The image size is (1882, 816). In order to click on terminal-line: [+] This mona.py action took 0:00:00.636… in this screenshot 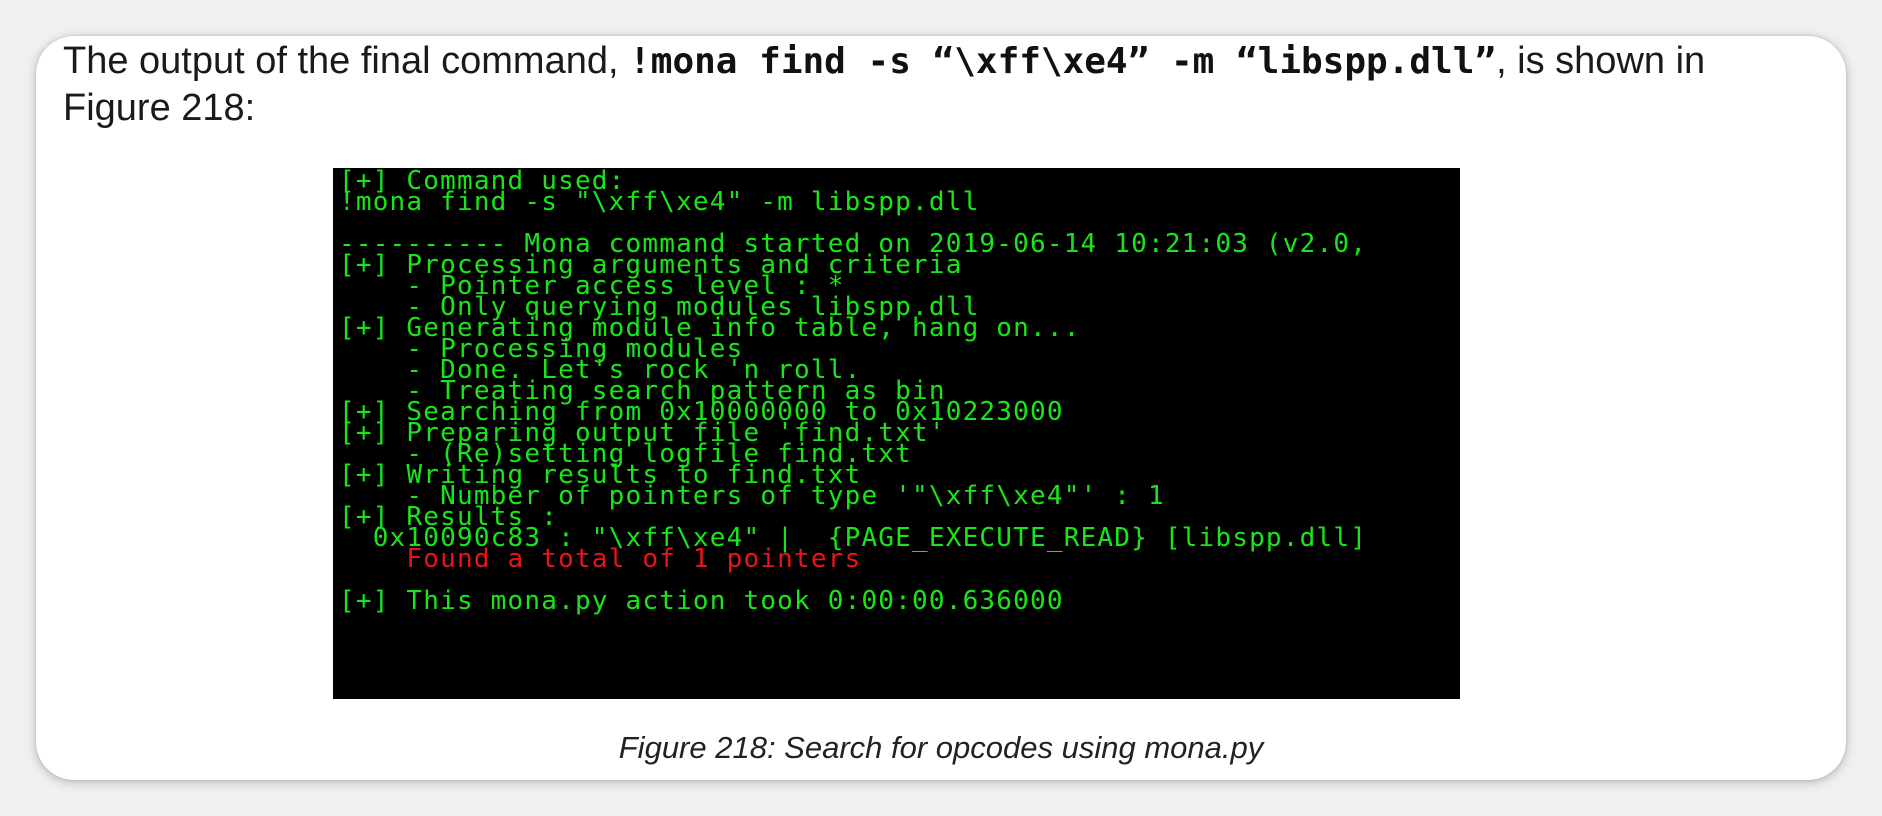, I will do `click(701, 601)`.